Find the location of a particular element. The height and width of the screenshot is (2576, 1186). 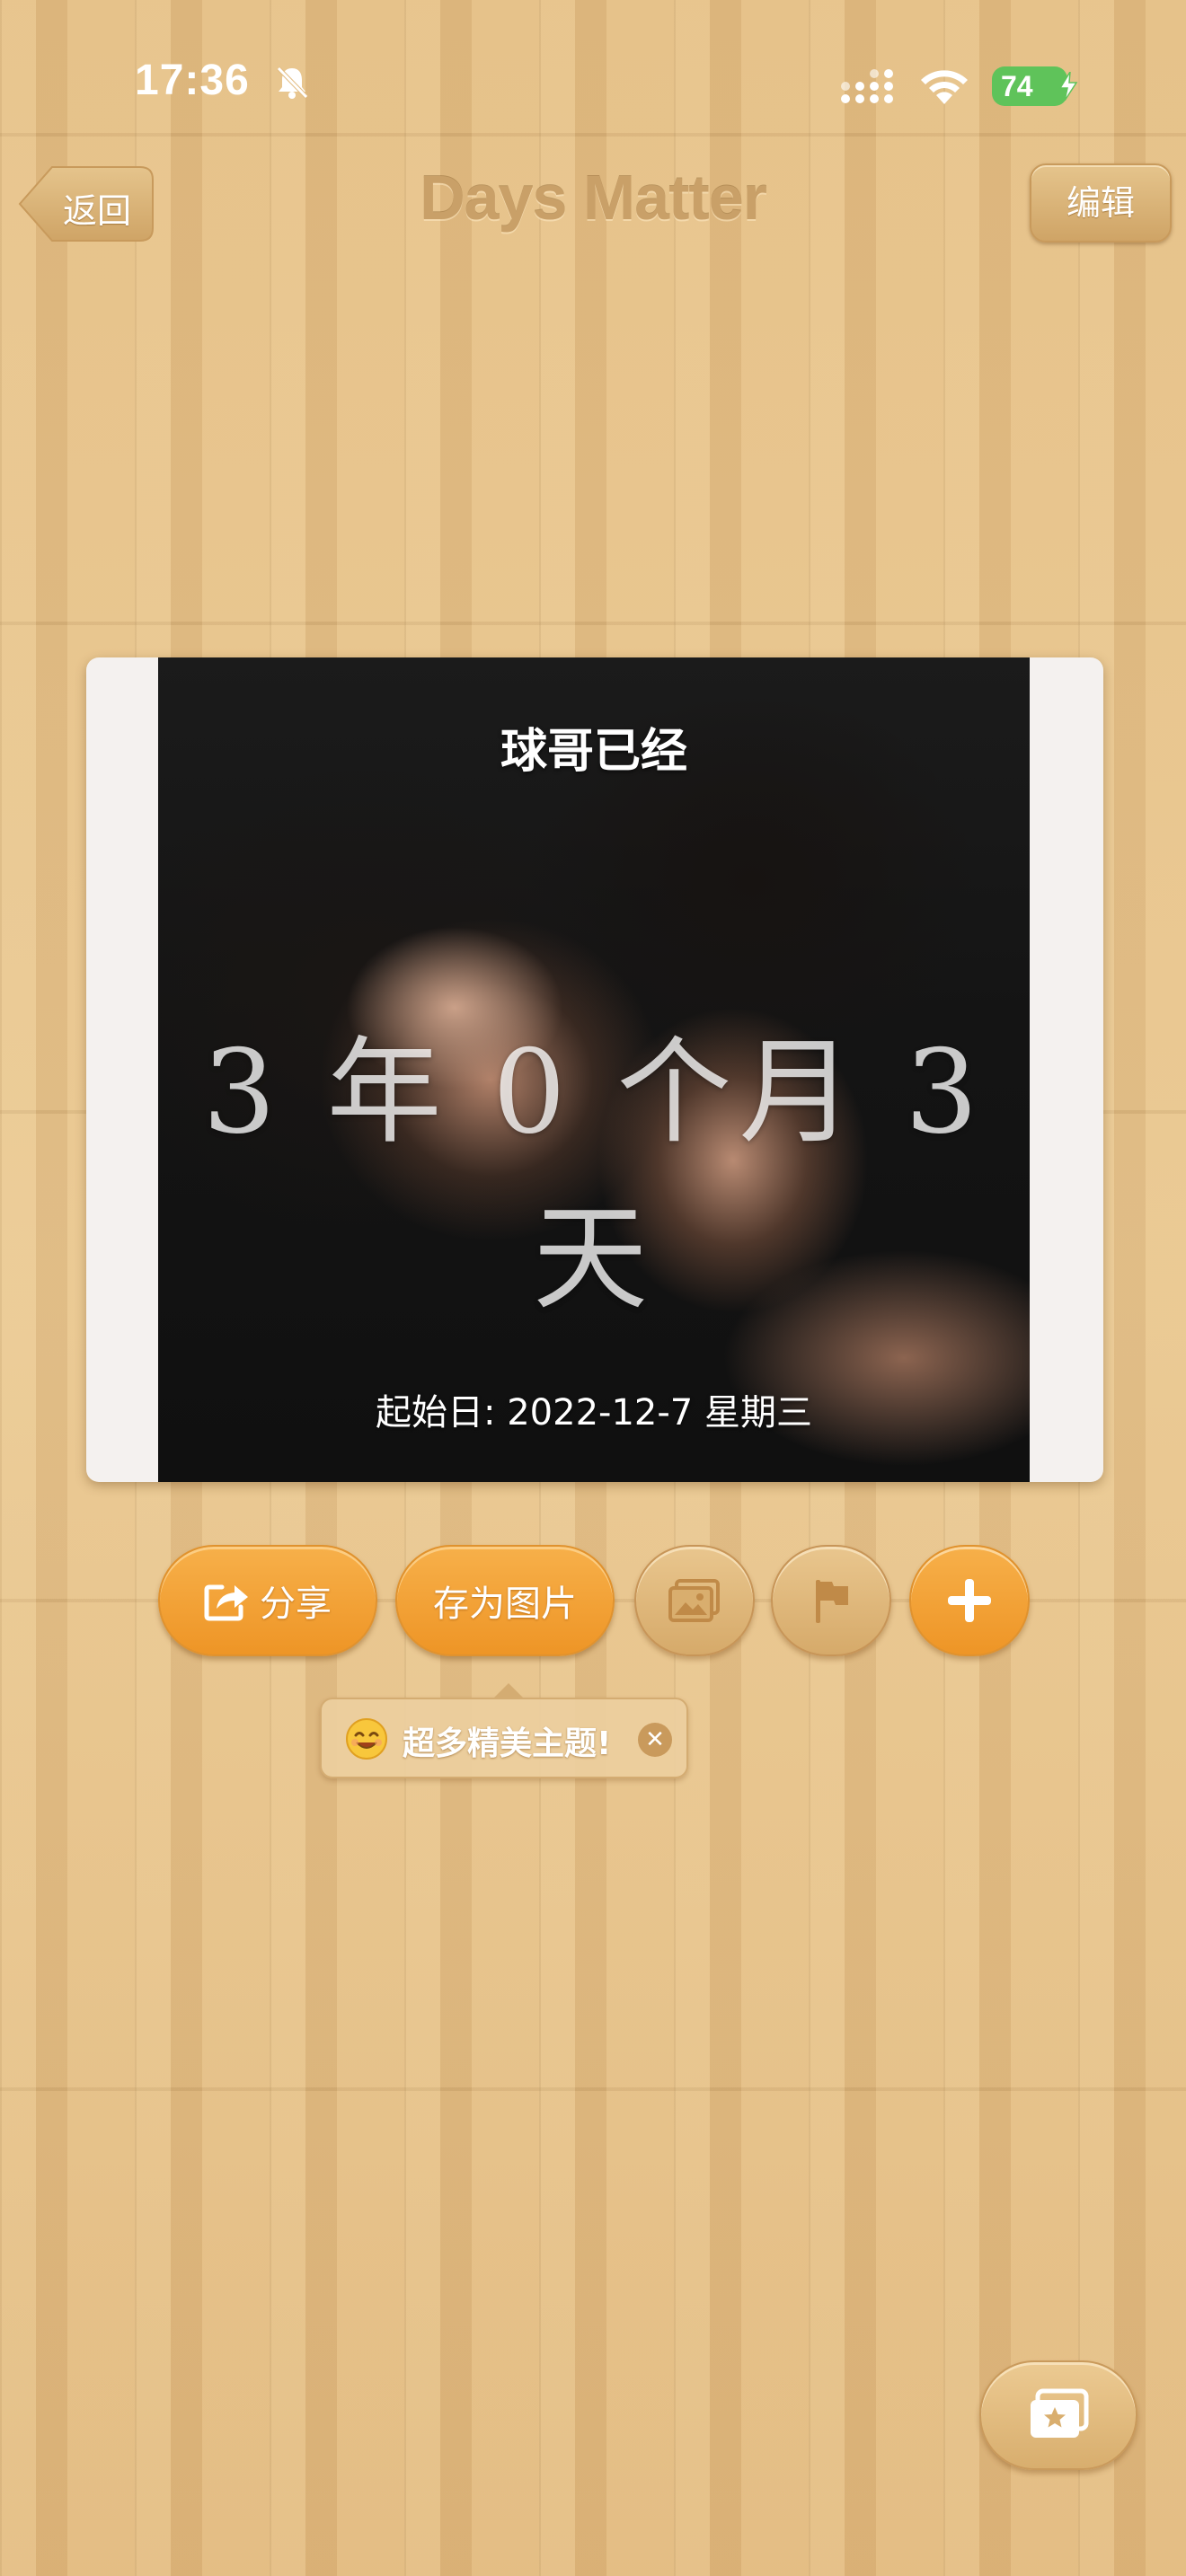

themes-tooltip: 超多精美主题! ✕ is located at coordinates (504, 1730).